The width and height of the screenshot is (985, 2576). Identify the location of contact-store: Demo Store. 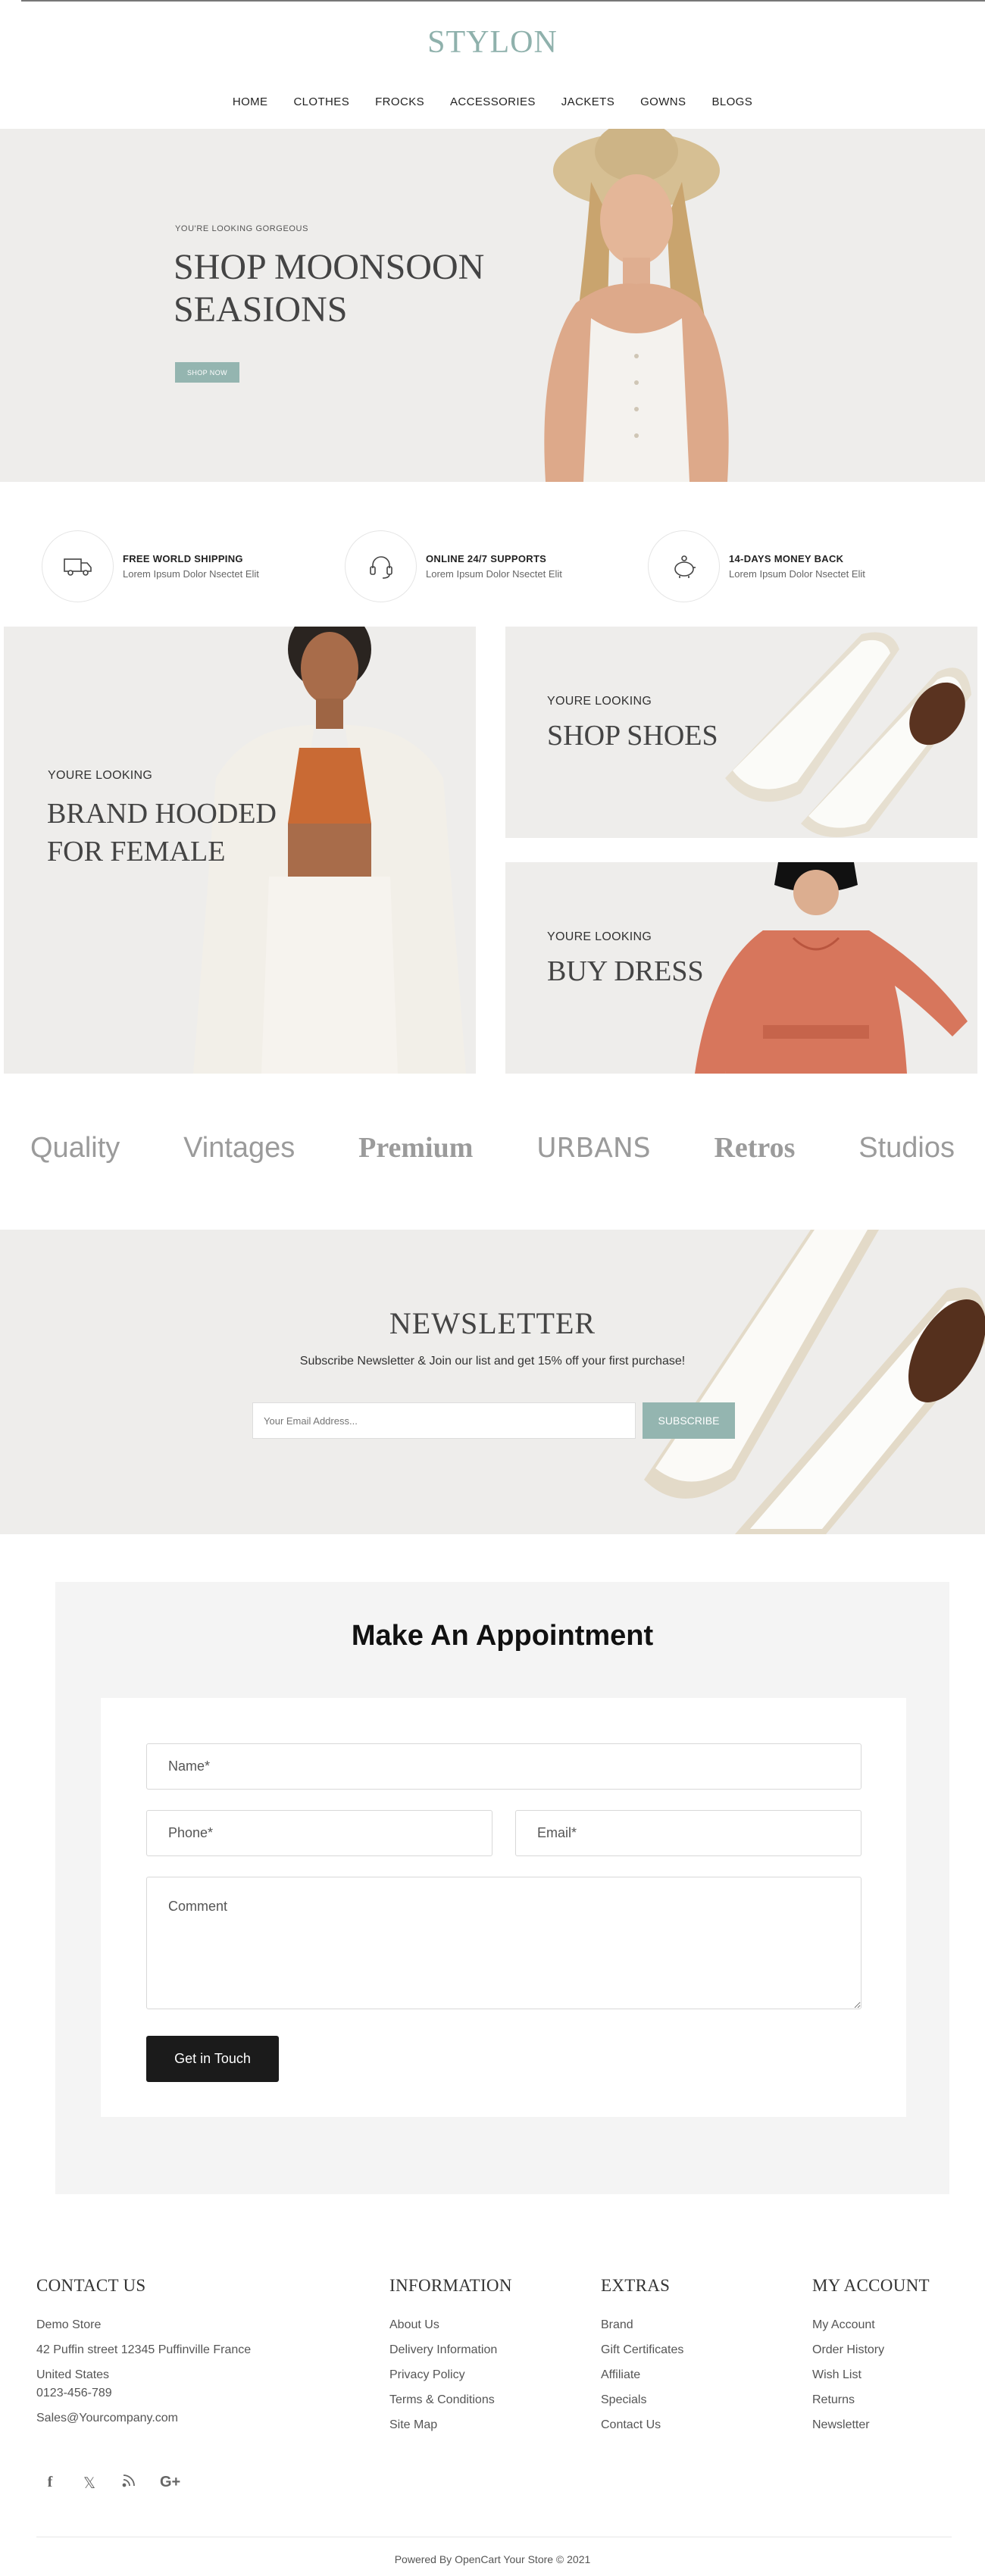
(69, 2324).